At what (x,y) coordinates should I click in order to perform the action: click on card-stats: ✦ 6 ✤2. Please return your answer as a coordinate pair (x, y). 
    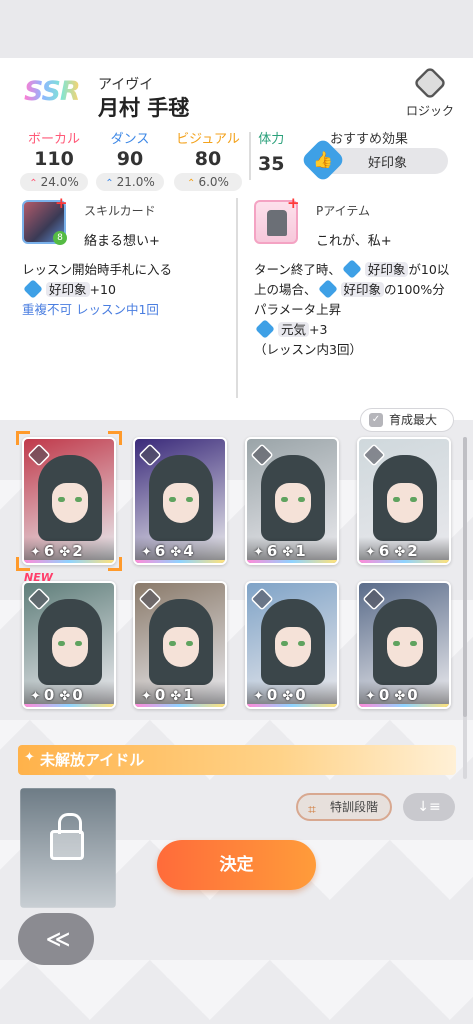
    Looking at the image, I should click on (392, 551).